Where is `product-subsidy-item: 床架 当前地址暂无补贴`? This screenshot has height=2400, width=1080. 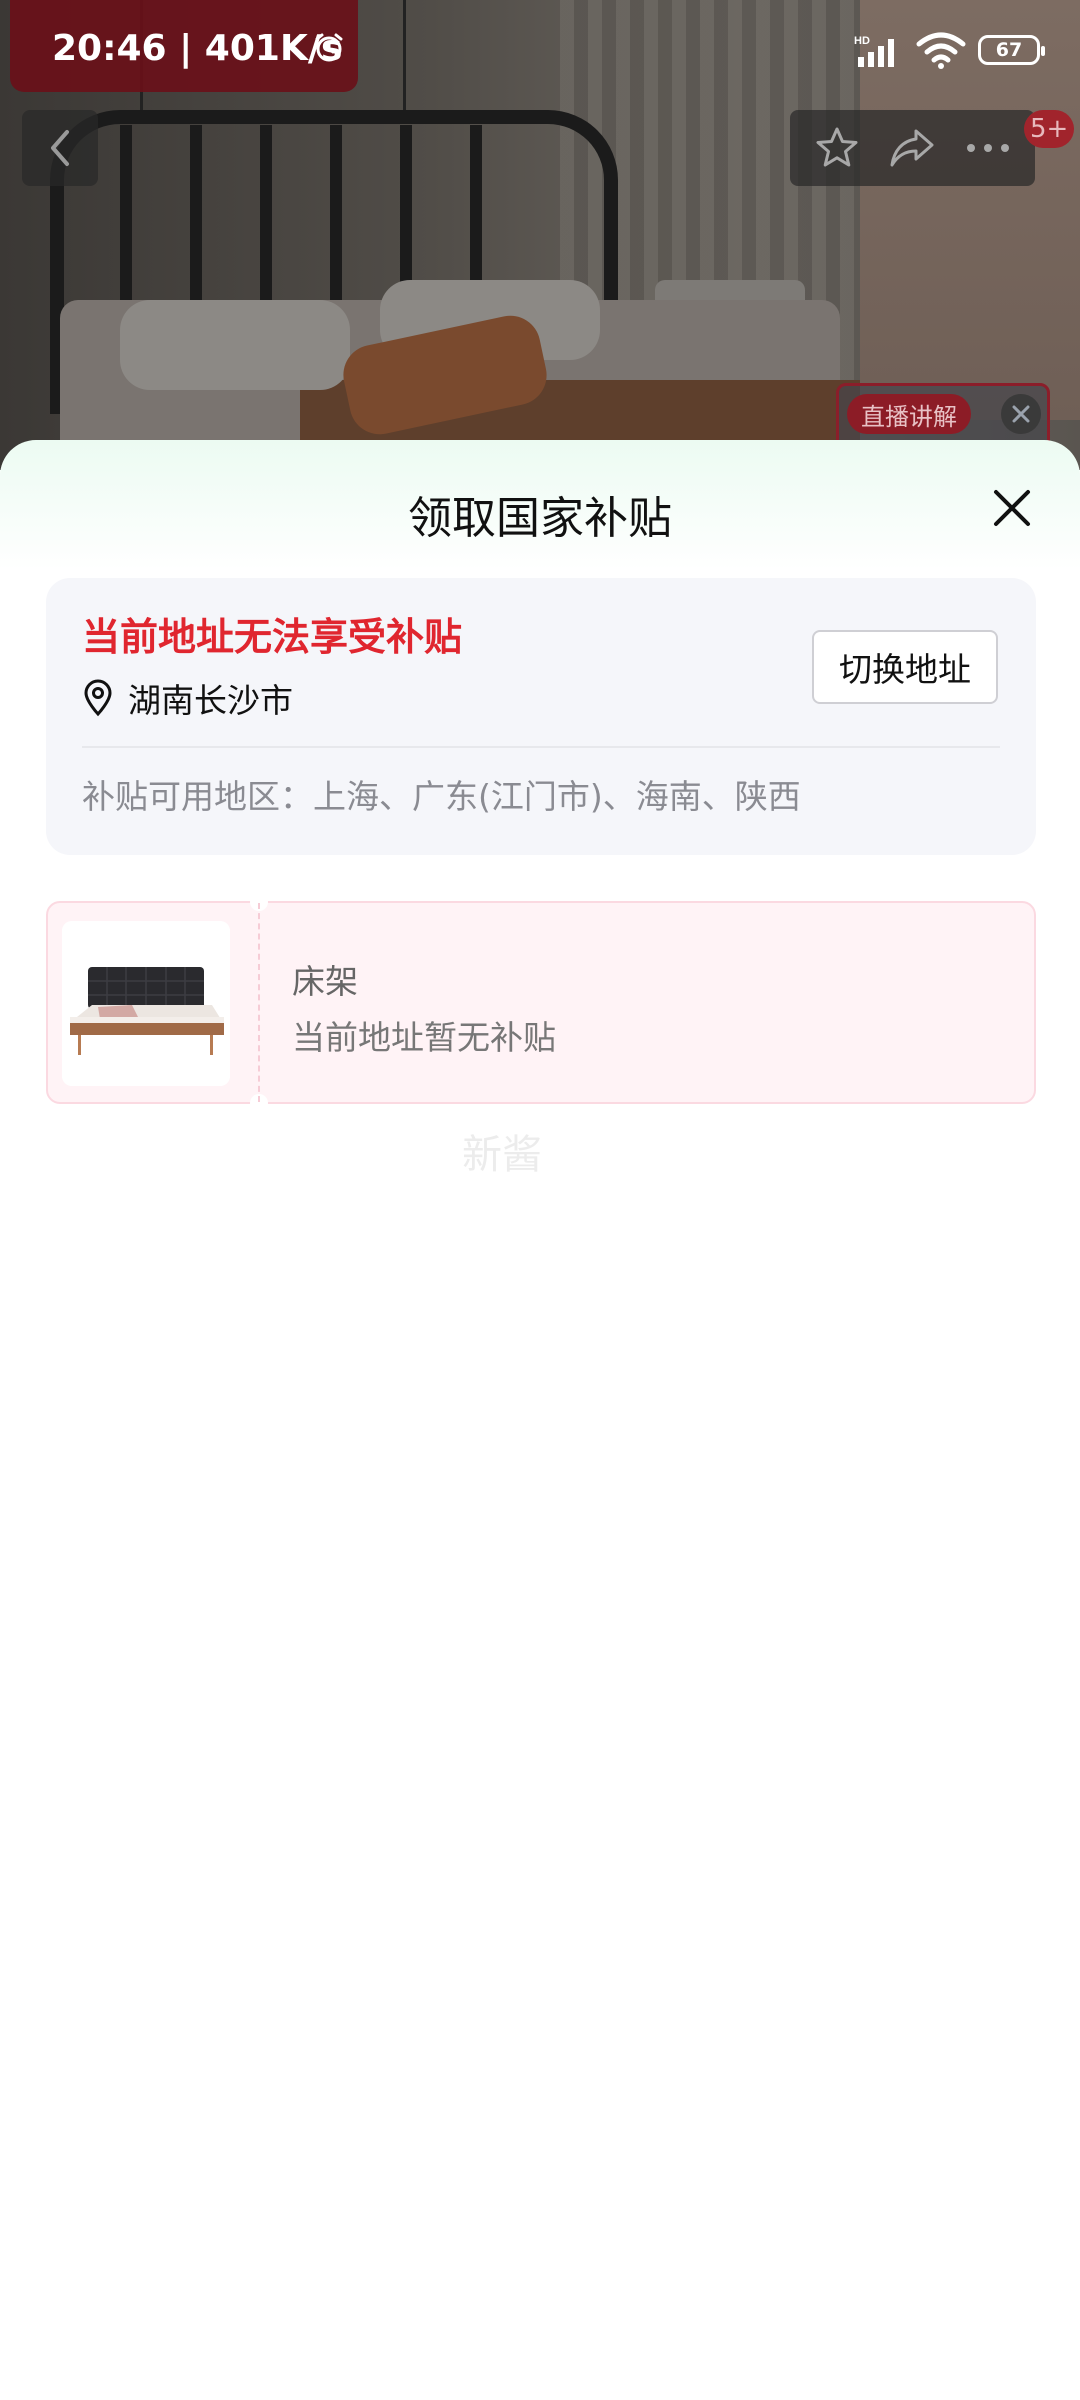 product-subsidy-item: 床架 当前地址暂无补贴 is located at coordinates (541, 1002).